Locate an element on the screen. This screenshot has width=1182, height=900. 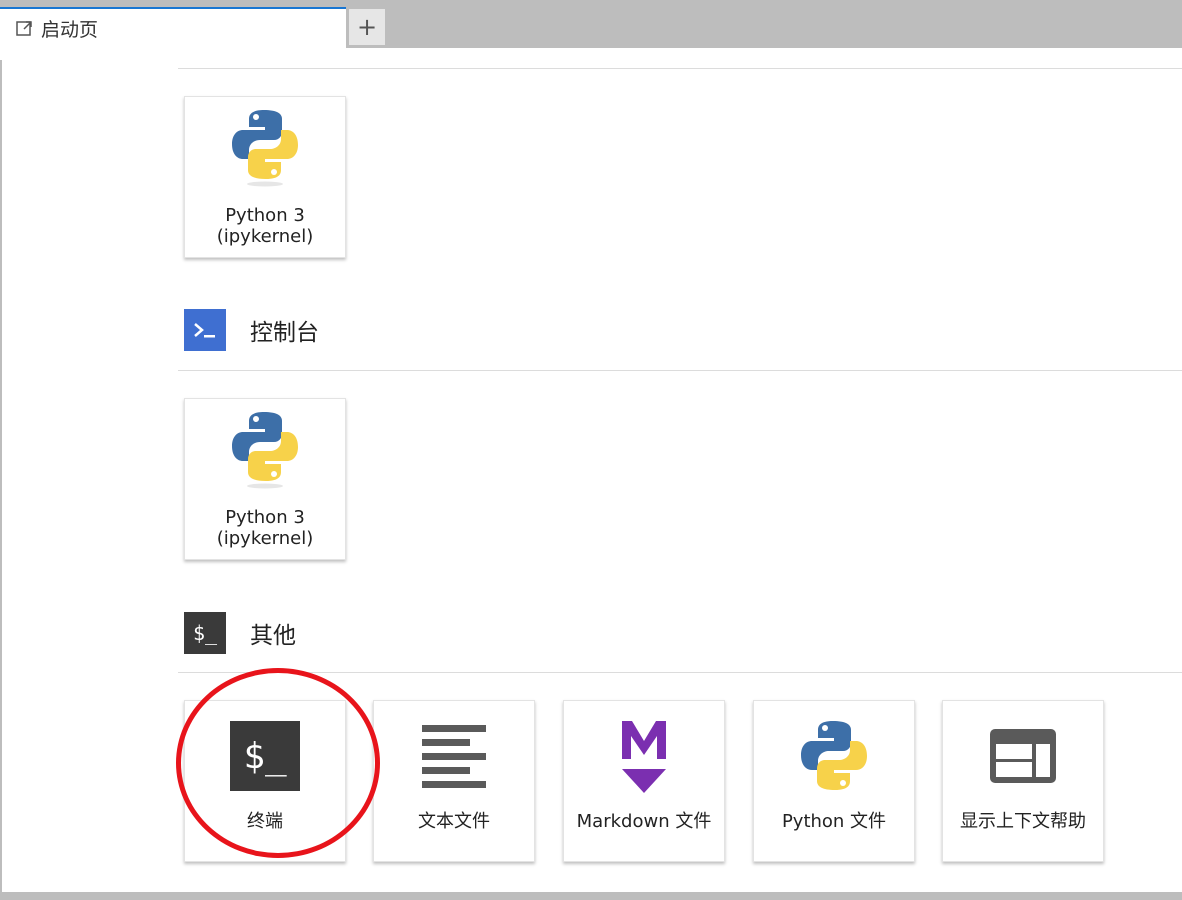
tab-bar: 启动页 + is located at coordinates (591, 24).